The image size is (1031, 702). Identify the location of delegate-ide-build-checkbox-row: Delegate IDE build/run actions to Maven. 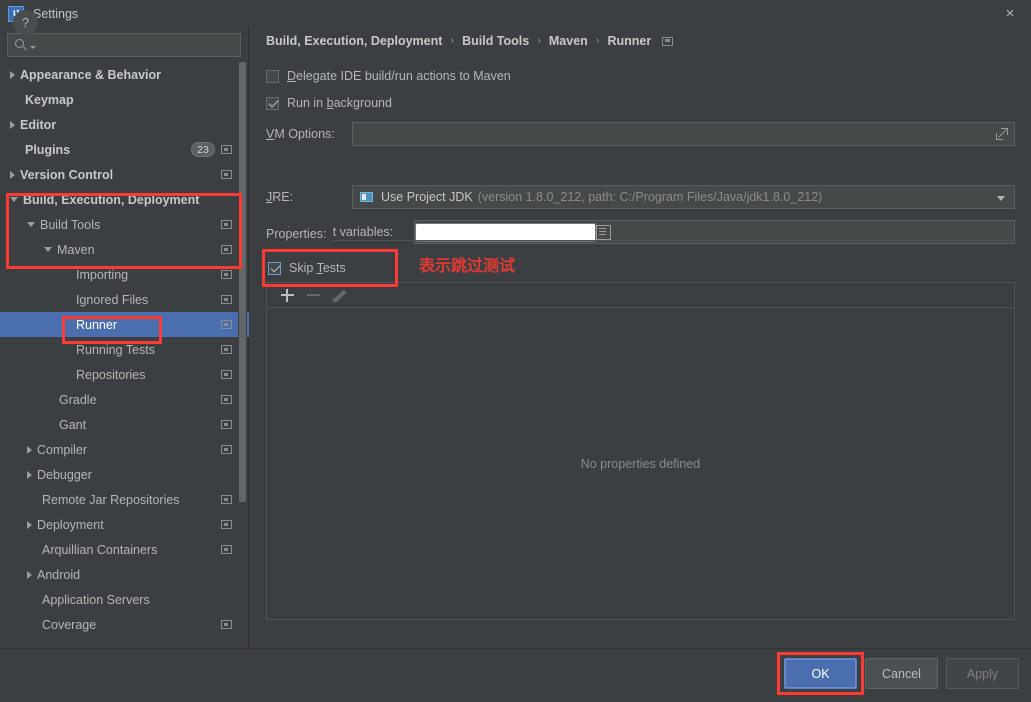
(388, 76).